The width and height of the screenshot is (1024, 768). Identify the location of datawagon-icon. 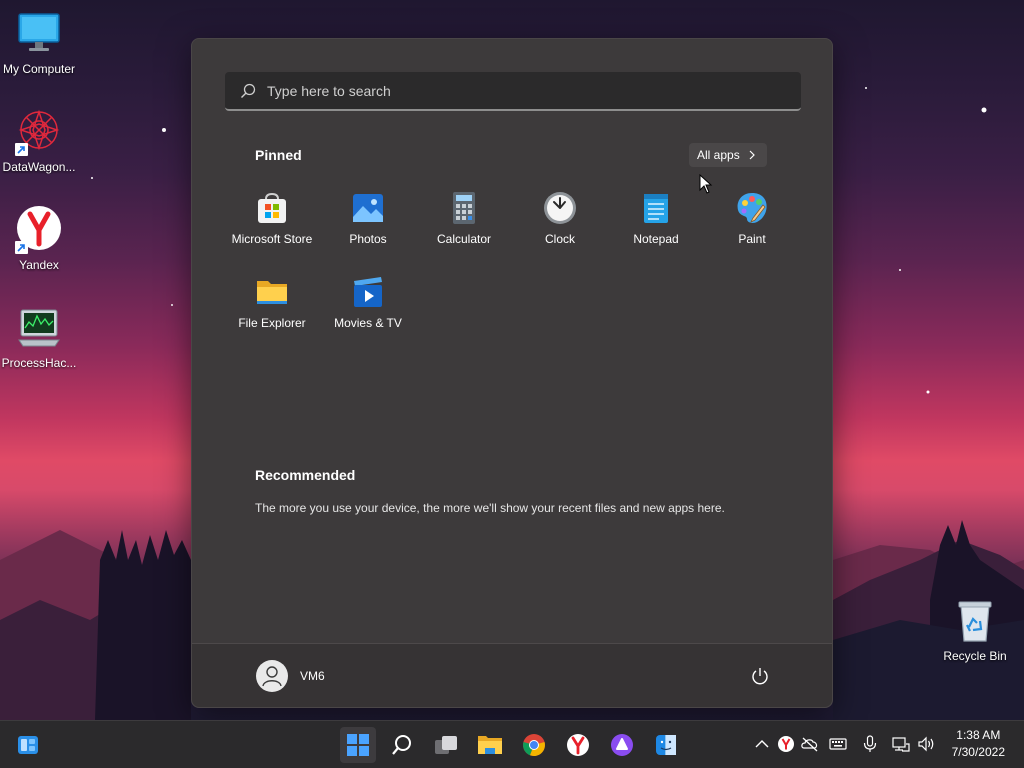
(39, 132).